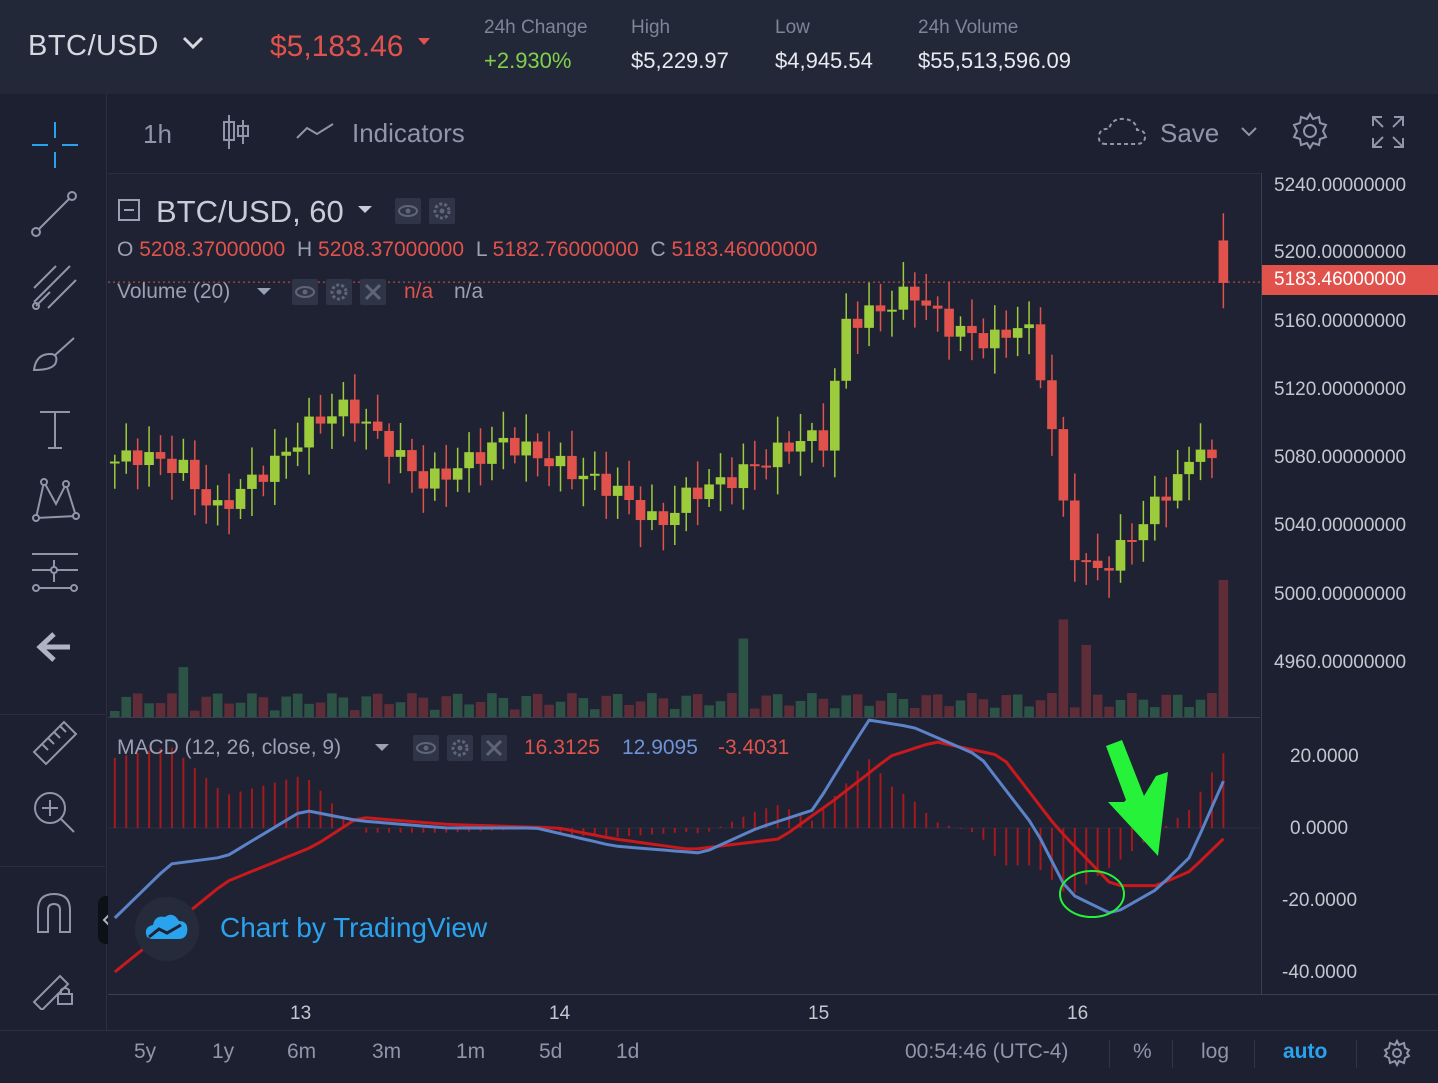  I want to click on cloud-icon, so click(1122, 131).